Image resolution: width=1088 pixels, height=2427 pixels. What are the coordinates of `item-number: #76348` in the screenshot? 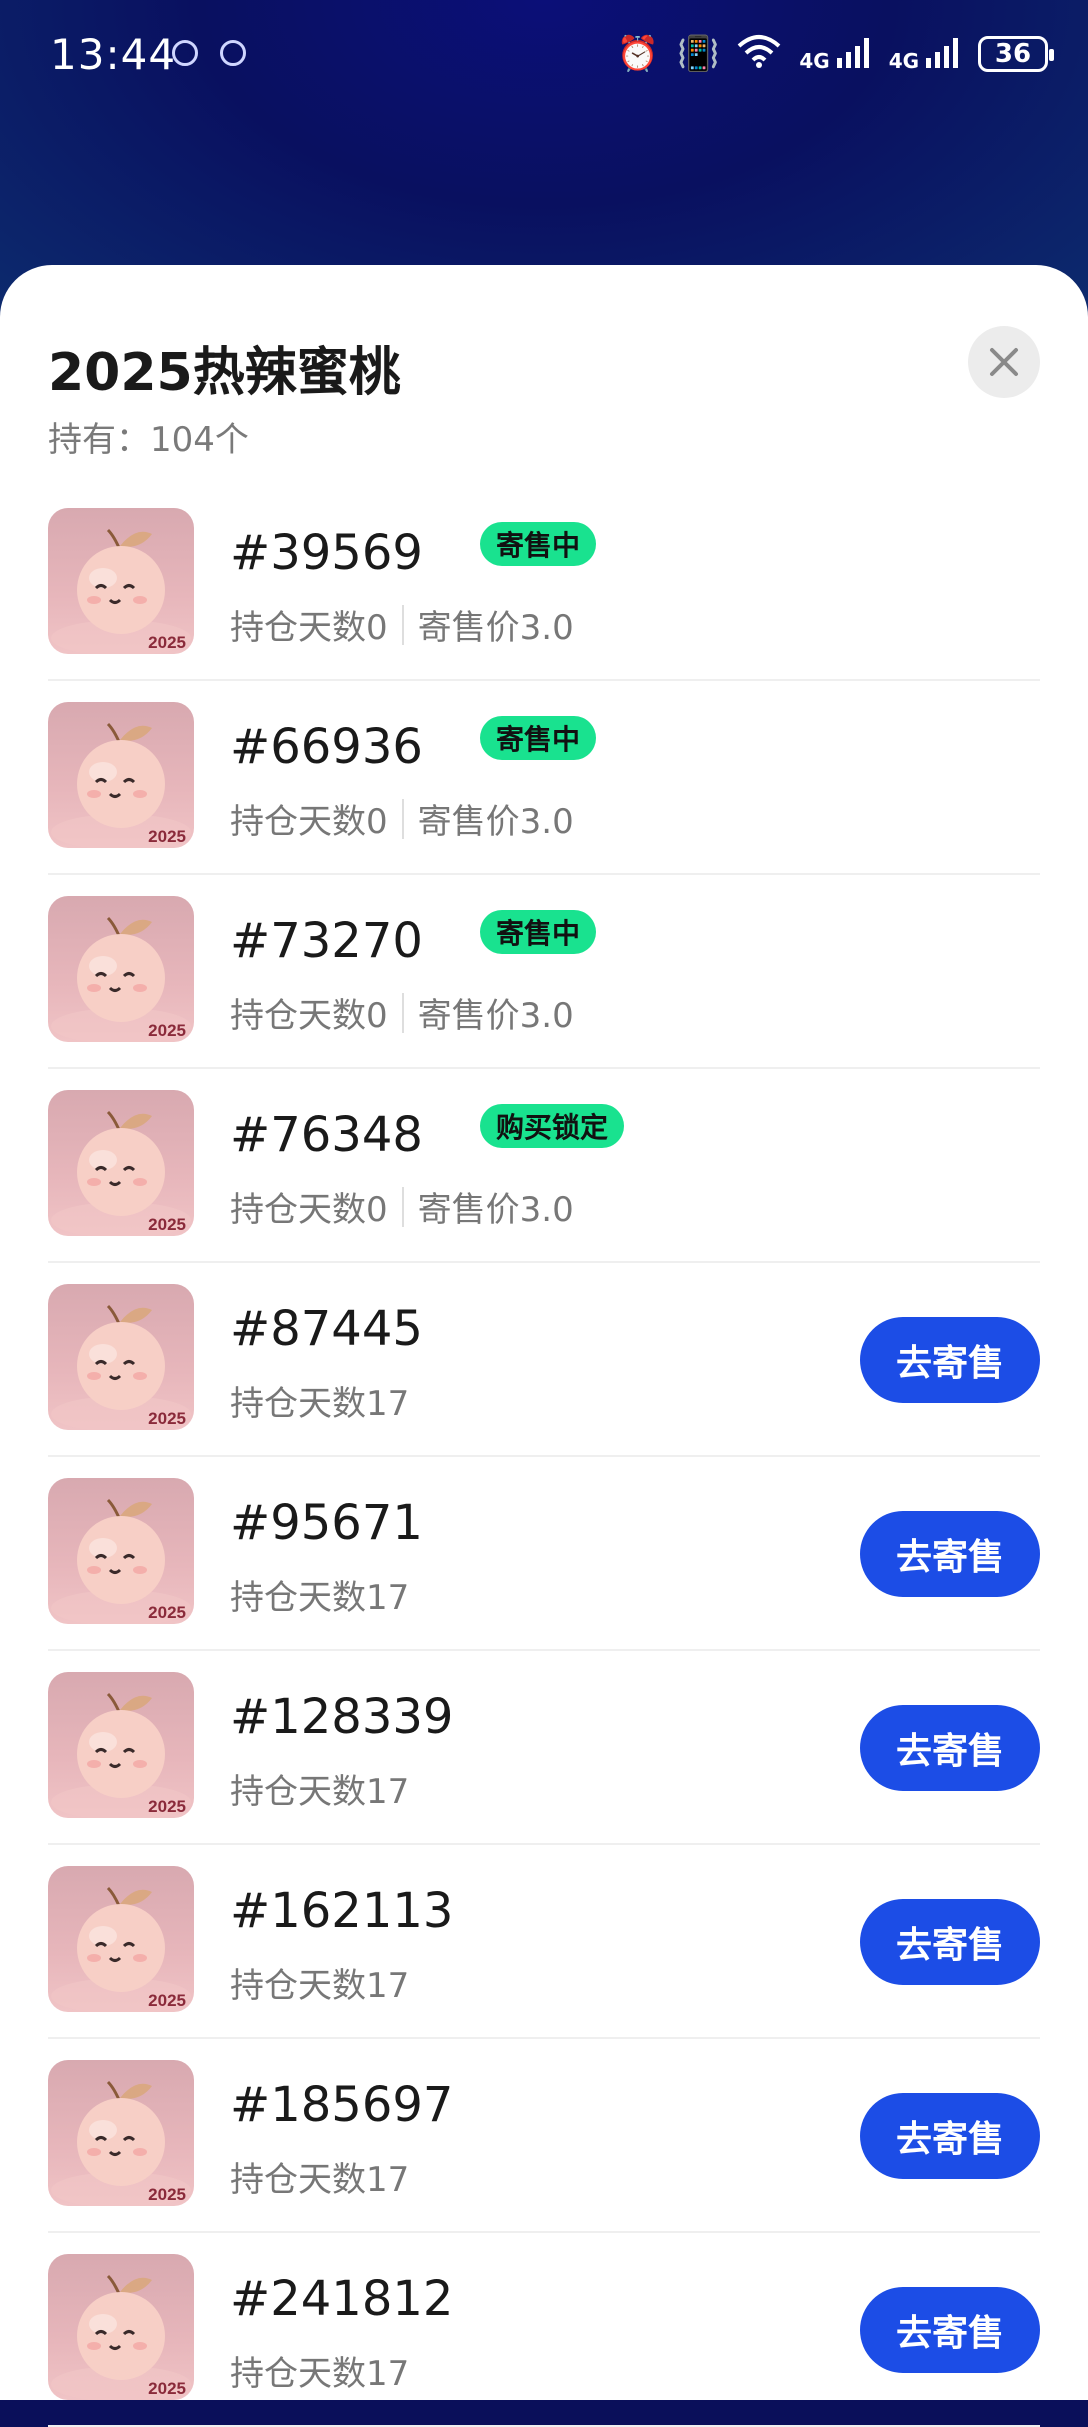 It's located at (326, 1135).